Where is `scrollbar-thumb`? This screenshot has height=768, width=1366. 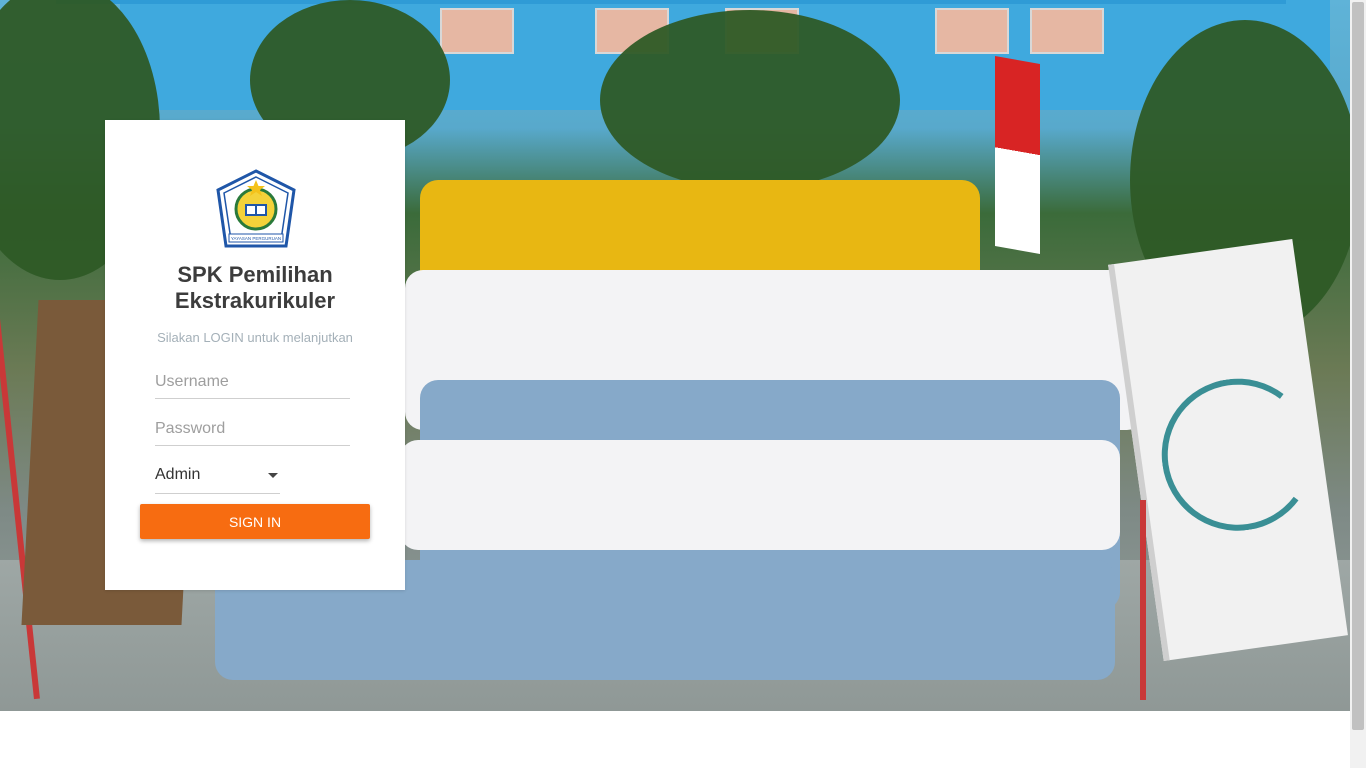
scrollbar-thumb is located at coordinates (1358, 366).